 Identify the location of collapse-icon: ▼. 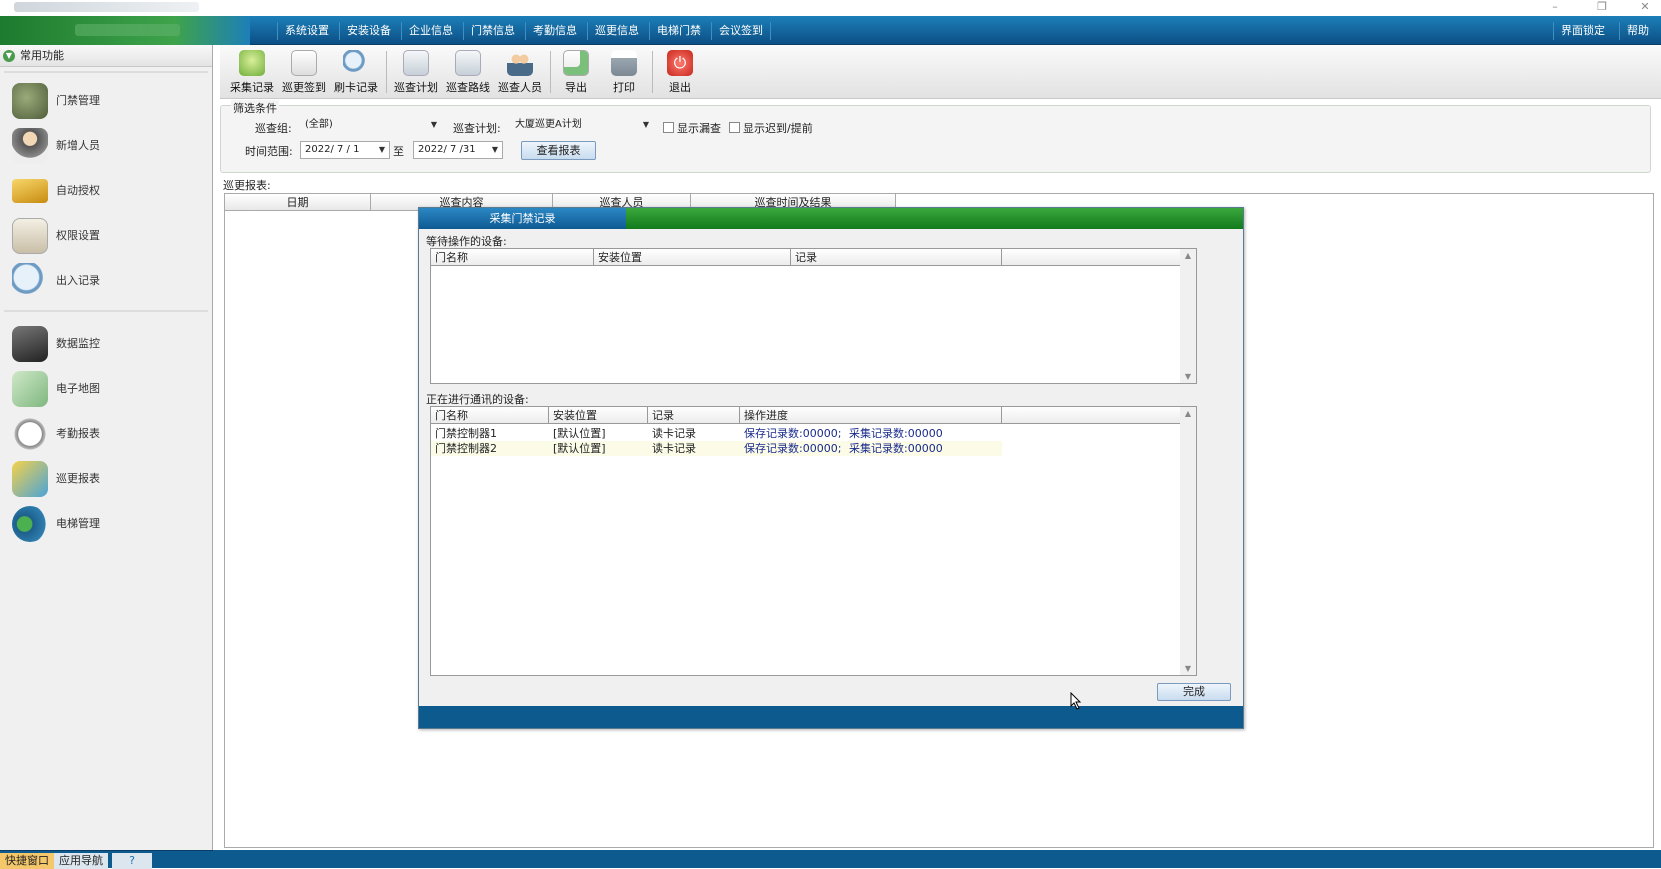
(9, 56).